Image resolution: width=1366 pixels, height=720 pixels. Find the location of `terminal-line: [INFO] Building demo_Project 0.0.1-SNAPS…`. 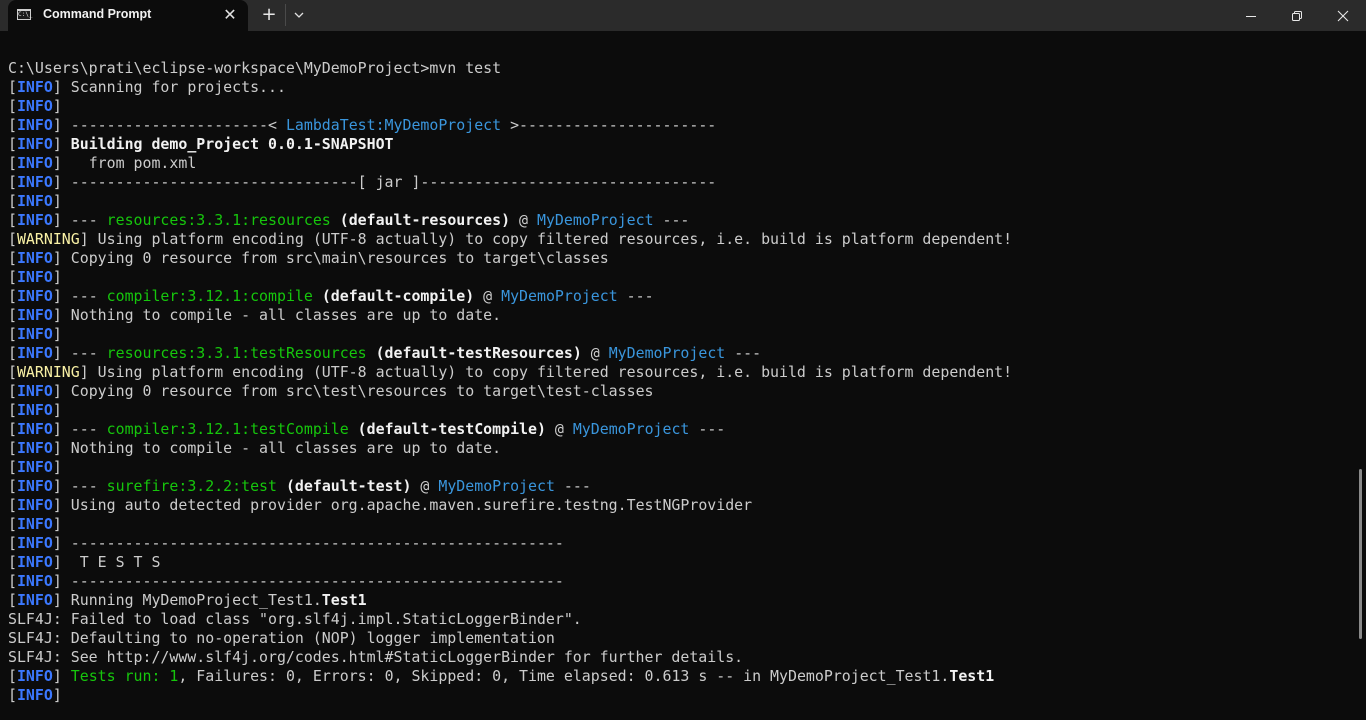

terminal-line: [INFO] Building demo_Project 0.0.1-SNAPS… is located at coordinates (680, 144).